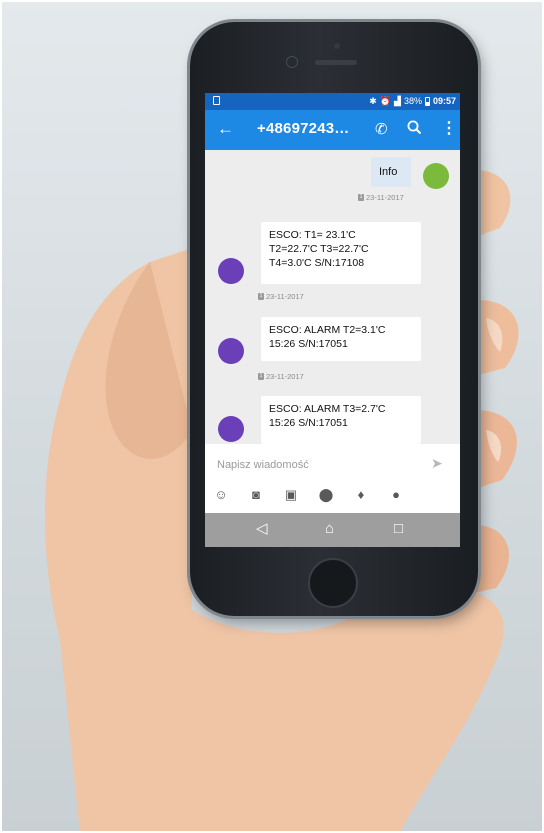 Image resolution: width=544 pixels, height=833 pixels. Describe the element at coordinates (414, 128) in the screenshot. I see `search-icon` at that location.